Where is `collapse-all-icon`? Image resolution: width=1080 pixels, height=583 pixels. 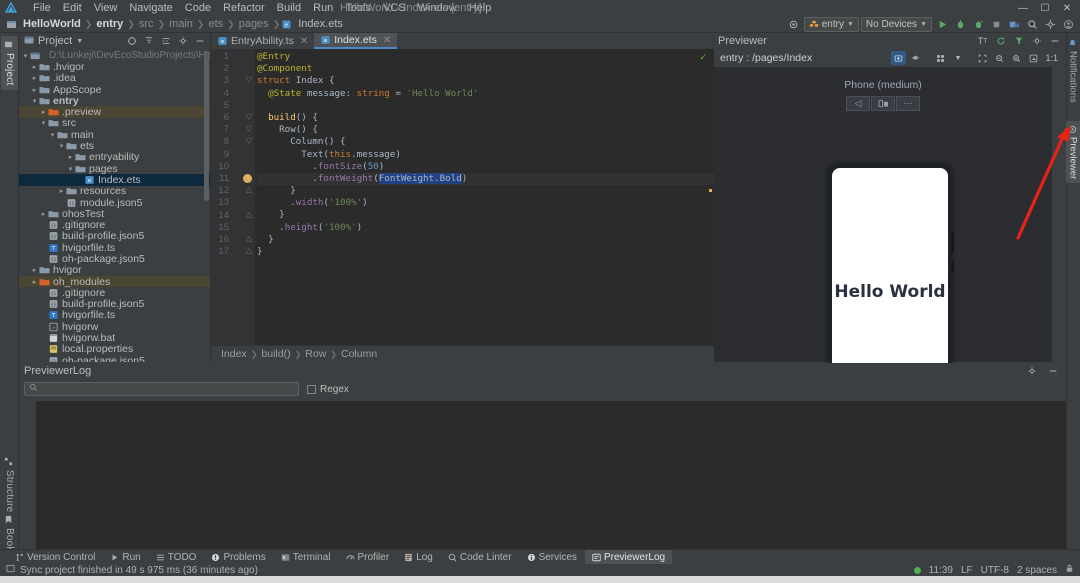
collapse-all-icon is located at coordinates (166, 41).